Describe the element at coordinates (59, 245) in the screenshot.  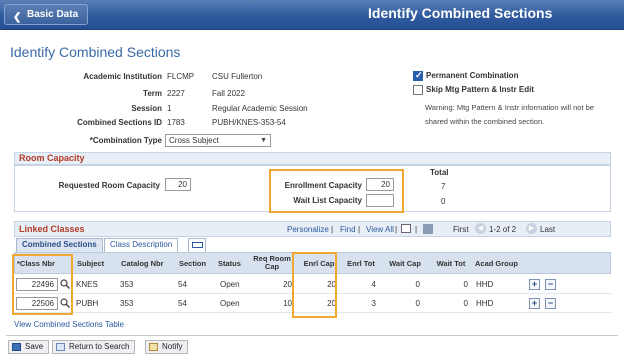
I see `tab-combined-sections: Combined Sections` at that location.